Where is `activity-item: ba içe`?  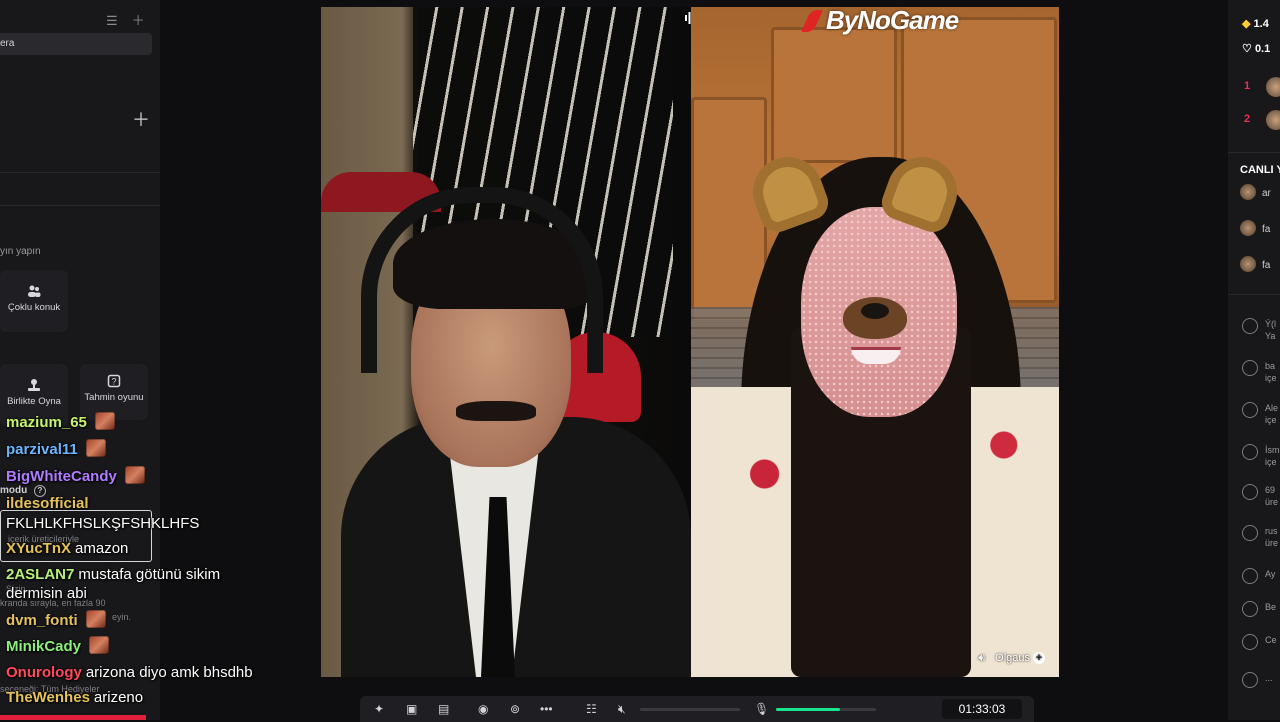 activity-item: ba içe is located at coordinates (1259, 372).